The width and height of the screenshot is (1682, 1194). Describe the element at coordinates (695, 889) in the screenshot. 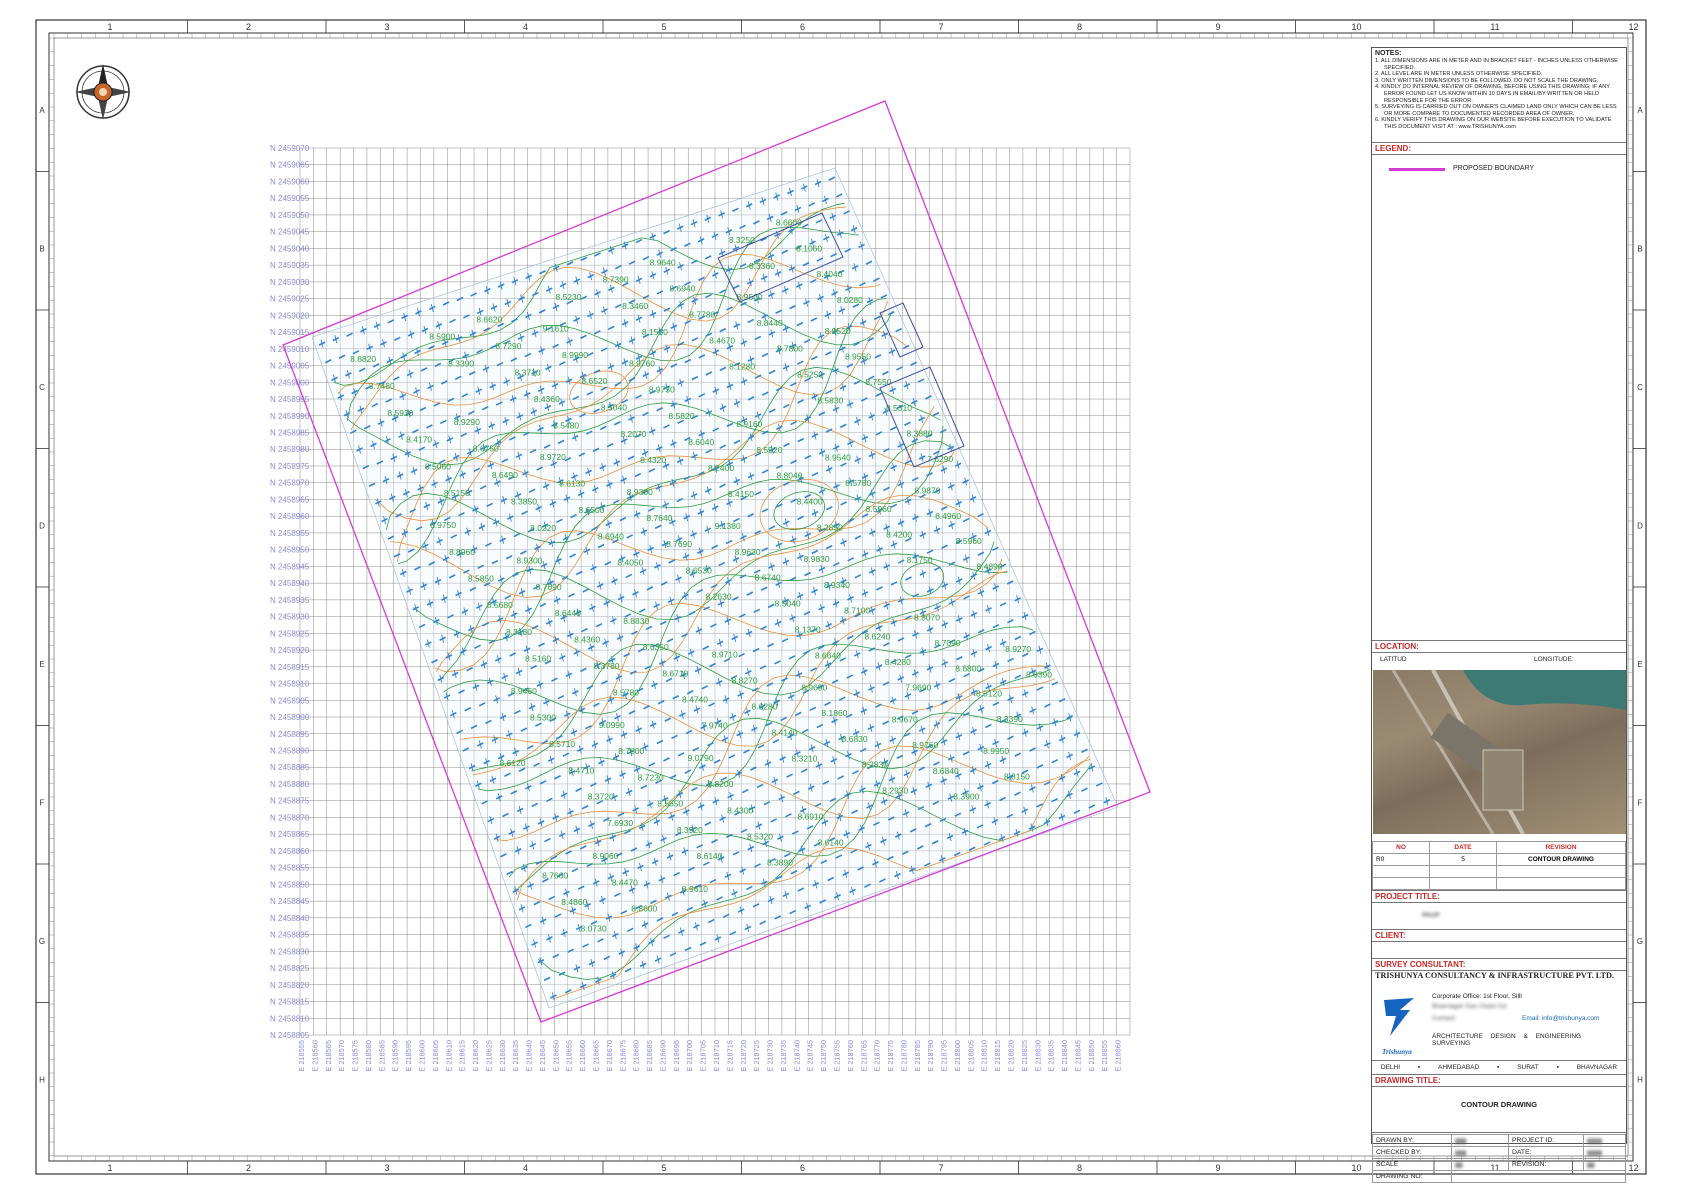

I see `level-label: 8.9610` at that location.